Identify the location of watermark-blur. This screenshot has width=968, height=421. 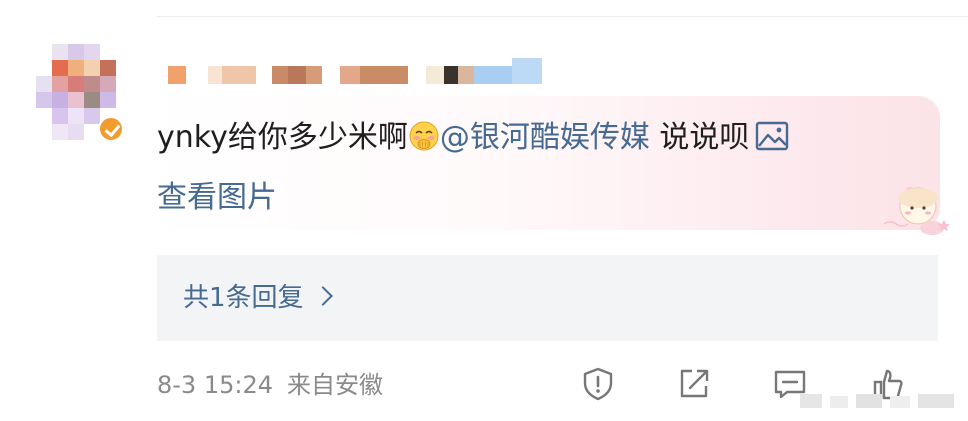
(880, 401).